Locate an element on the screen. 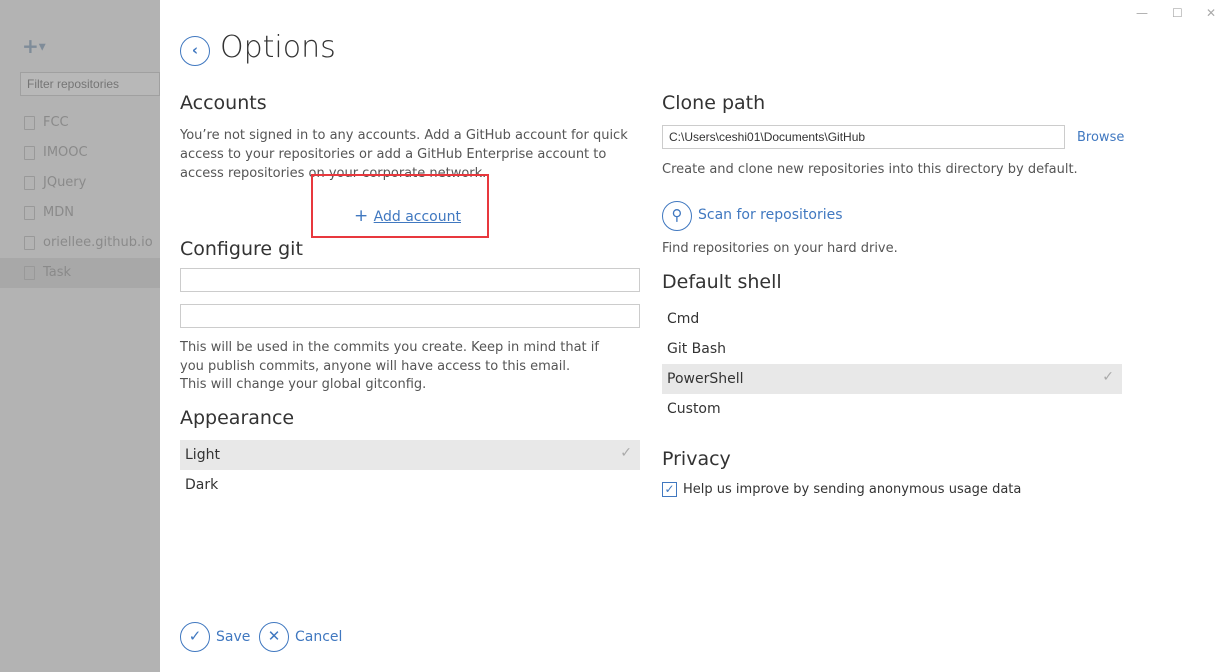 The height and width of the screenshot is (672, 1224). usage-data-checkbox: ✓ is located at coordinates (669, 489).